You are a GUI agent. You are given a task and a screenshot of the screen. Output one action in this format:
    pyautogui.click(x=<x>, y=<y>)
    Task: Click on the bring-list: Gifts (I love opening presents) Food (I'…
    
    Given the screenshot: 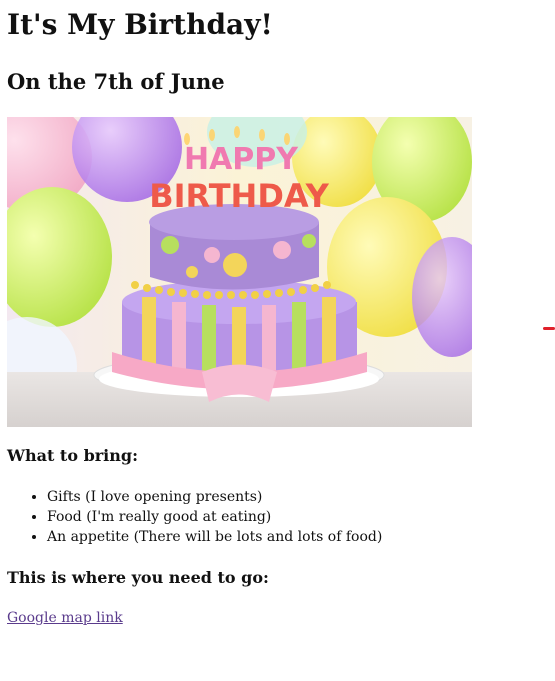 What is the action you would take?
    pyautogui.click(x=194, y=517)
    